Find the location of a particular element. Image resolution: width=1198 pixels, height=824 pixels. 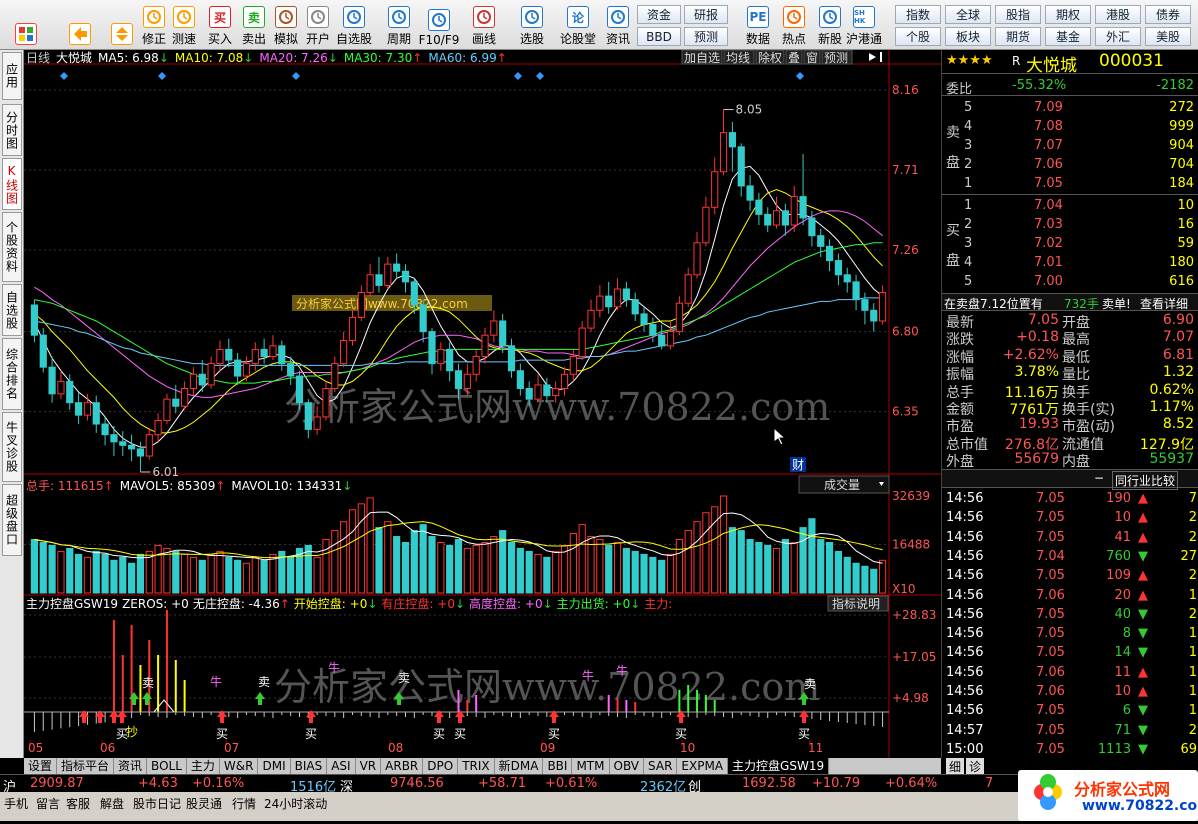

toolbar-forum-button: 论论股堂 is located at coordinates (578, 25).